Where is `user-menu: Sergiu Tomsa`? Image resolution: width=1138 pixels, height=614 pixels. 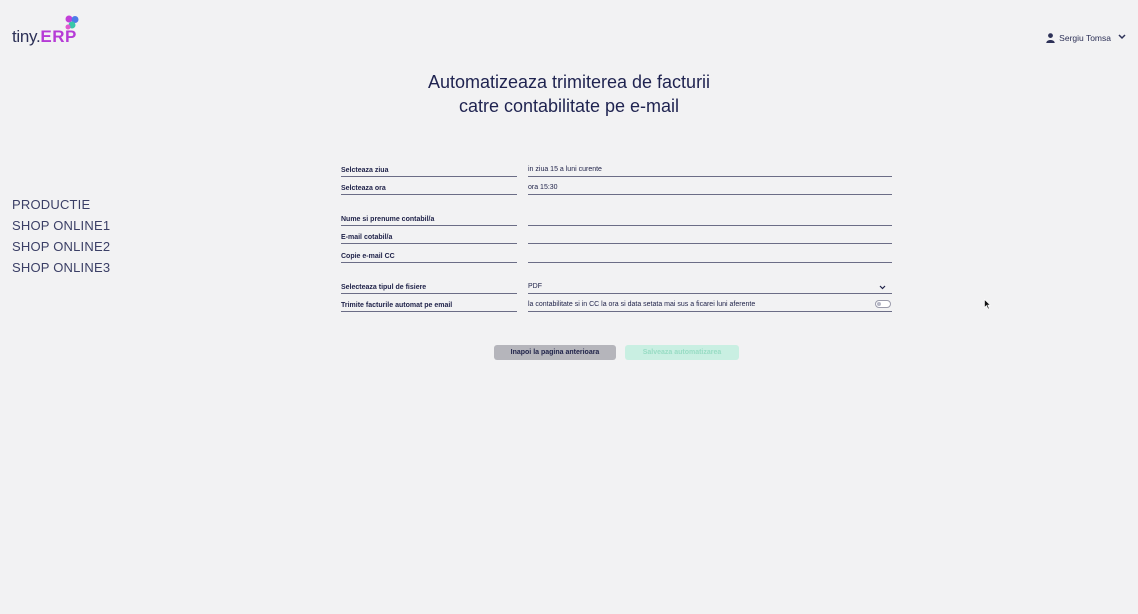
user-menu: Sergiu Tomsa is located at coordinates (1086, 38).